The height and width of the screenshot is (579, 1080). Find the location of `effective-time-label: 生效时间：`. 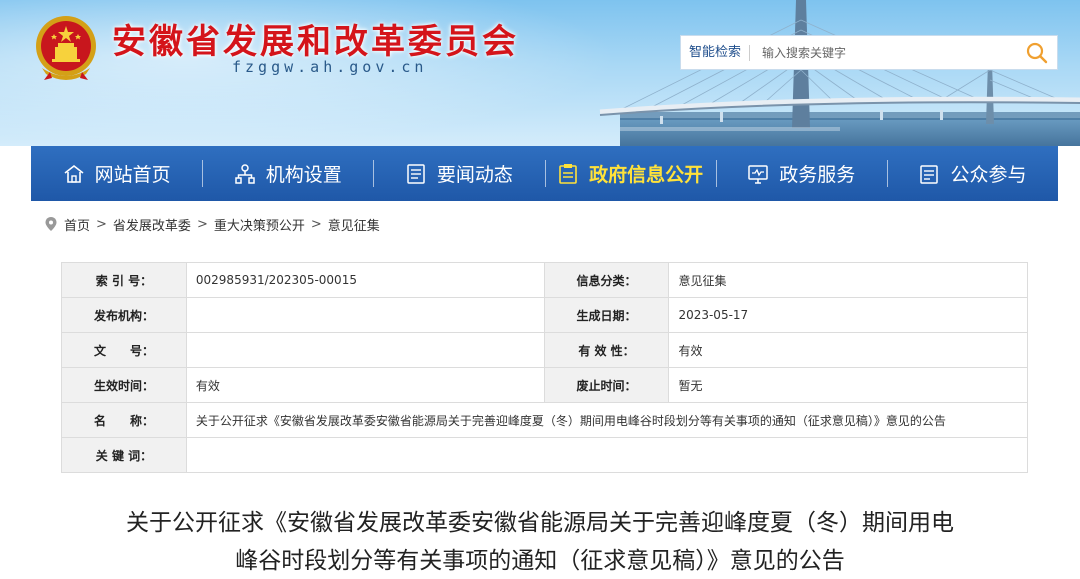

effective-time-label: 生效时间： is located at coordinates (124, 385).